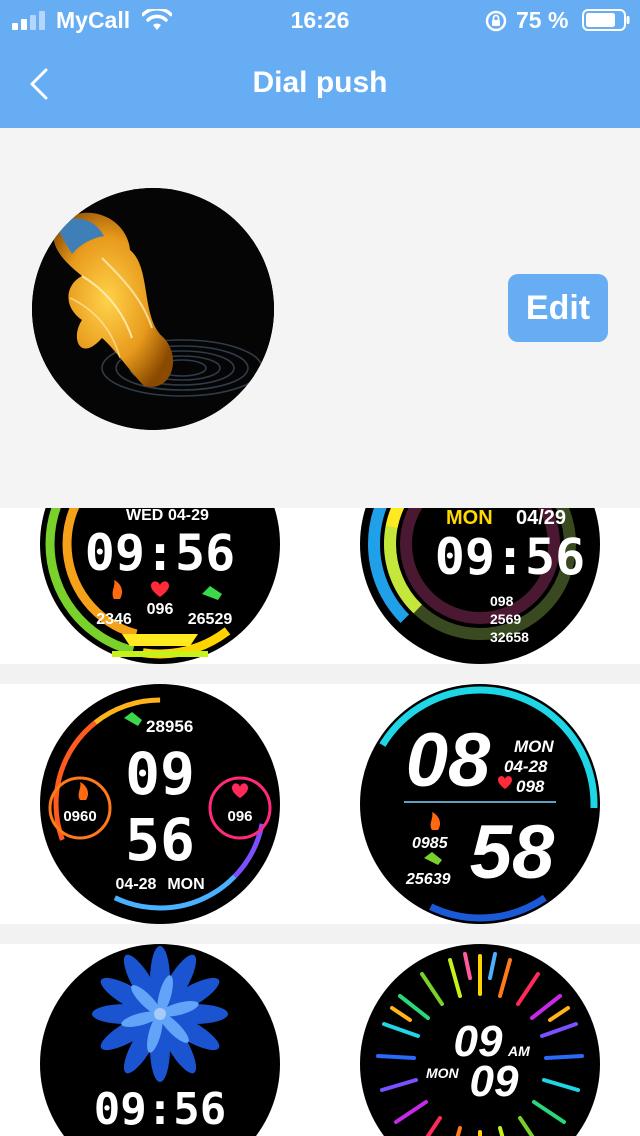 The width and height of the screenshot is (640, 1136). What do you see at coordinates (469, 518) in the screenshot?
I see `dial2-day: MON` at bounding box center [469, 518].